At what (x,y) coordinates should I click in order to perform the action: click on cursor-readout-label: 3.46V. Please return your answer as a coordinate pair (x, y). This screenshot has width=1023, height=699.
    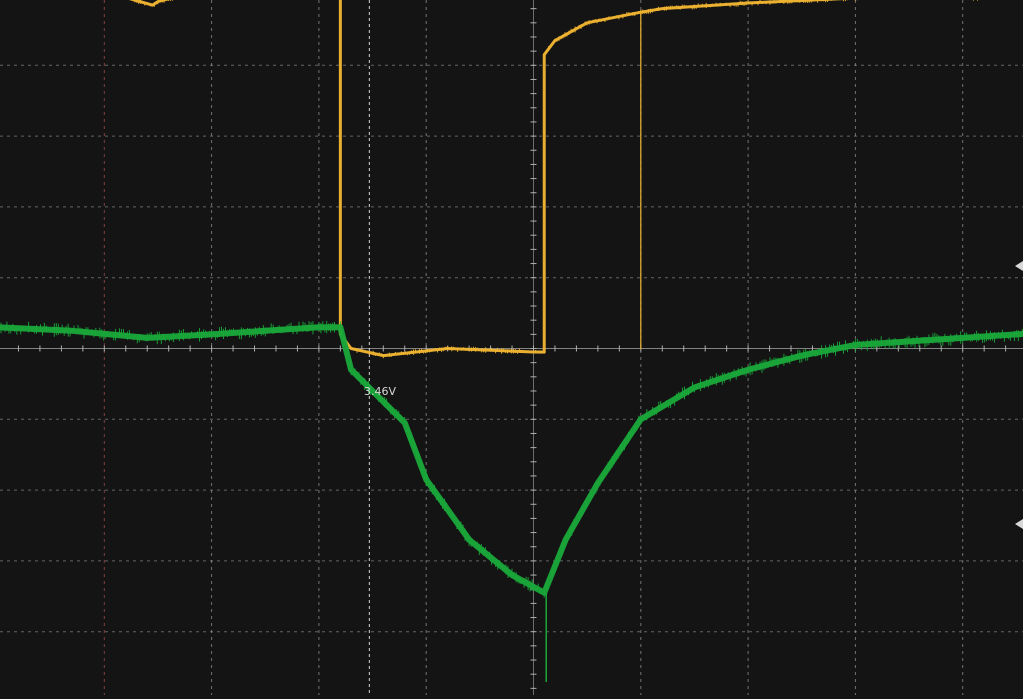
    Looking at the image, I should click on (380, 391).